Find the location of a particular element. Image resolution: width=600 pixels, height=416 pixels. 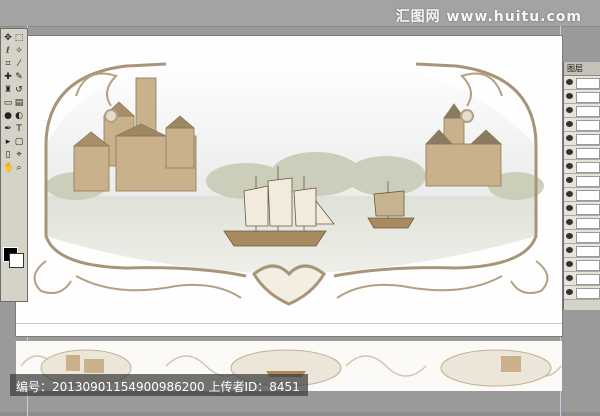

layers-tab-label: 图层 is located at coordinates (575, 68).